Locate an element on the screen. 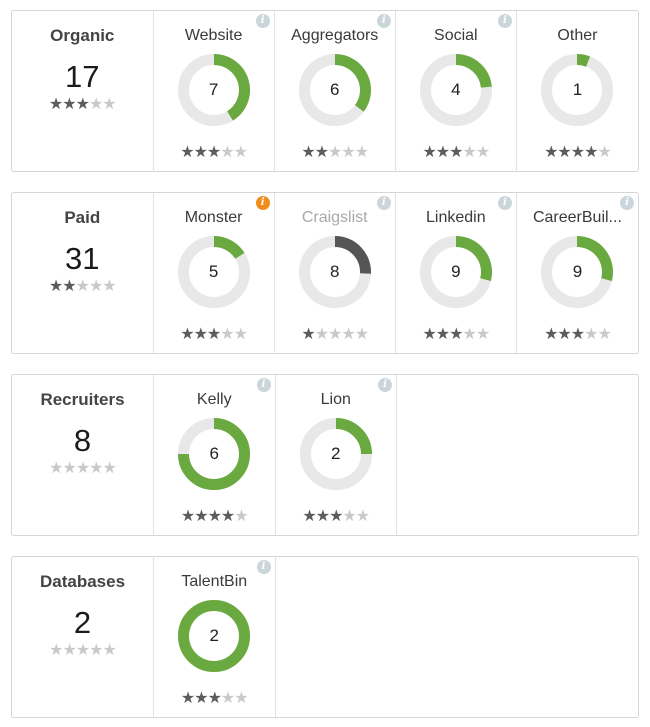 This screenshot has width=650, height=727. source-tile: Other 1 ★★★★★ is located at coordinates (577, 91).